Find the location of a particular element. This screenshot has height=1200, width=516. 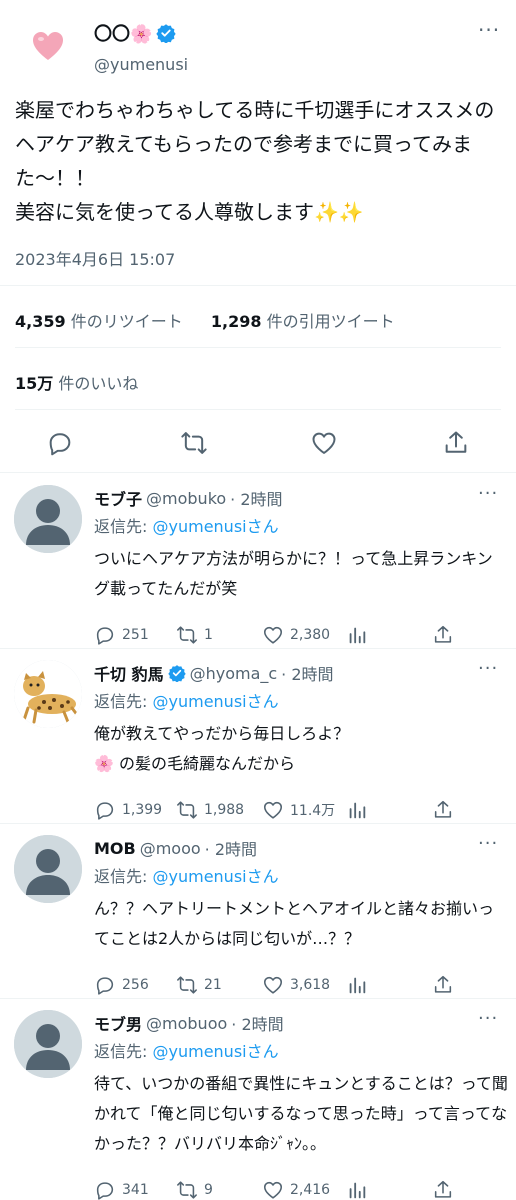

like-count: 11.4万 is located at coordinates (313, 811).